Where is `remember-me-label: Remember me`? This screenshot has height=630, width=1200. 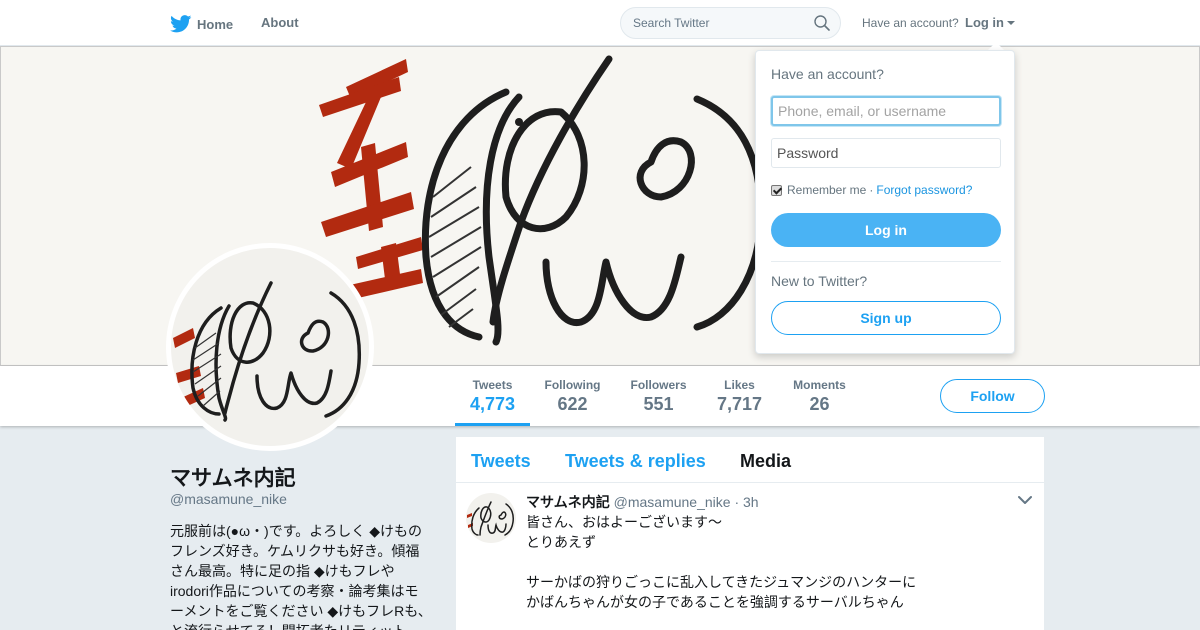
remember-me-label: Remember me is located at coordinates (826, 190).